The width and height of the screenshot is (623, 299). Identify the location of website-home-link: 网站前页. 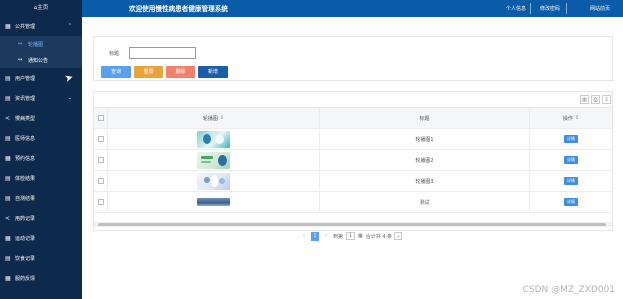
(600, 8).